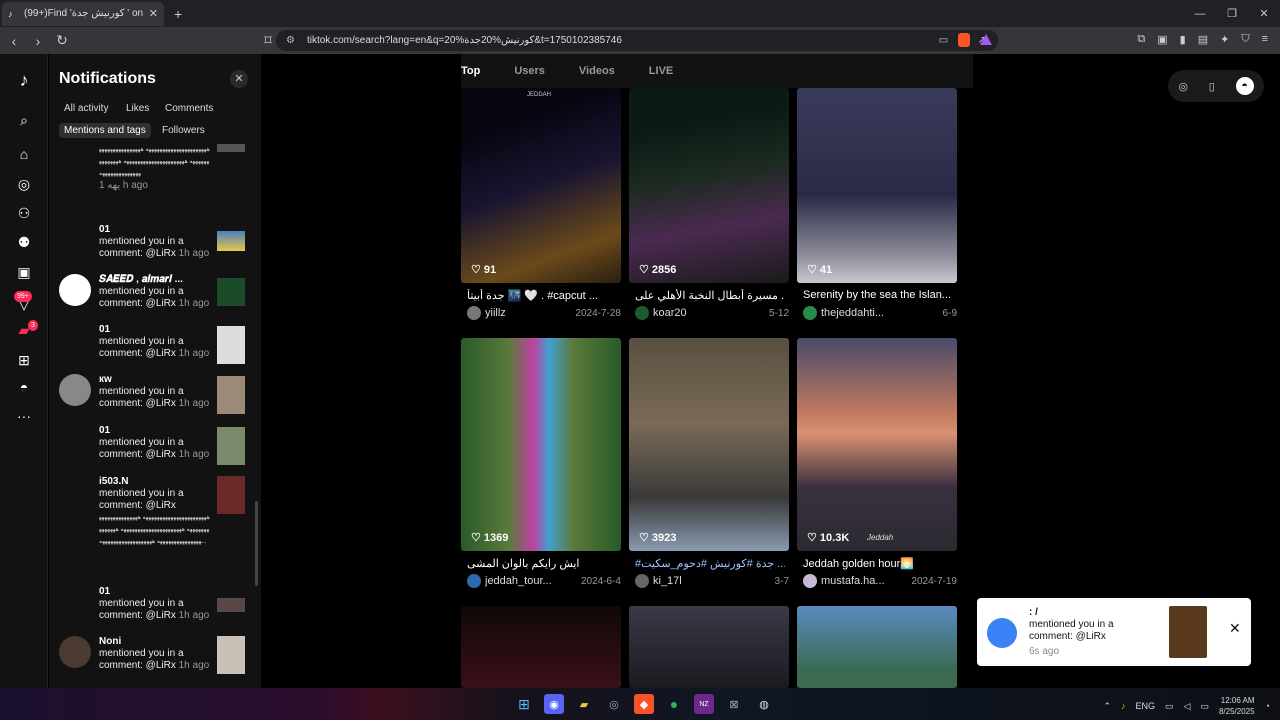 The width and height of the screenshot is (1280, 720). Describe the element at coordinates (1188, 632) in the screenshot. I see `toast-thumbnail` at that location.